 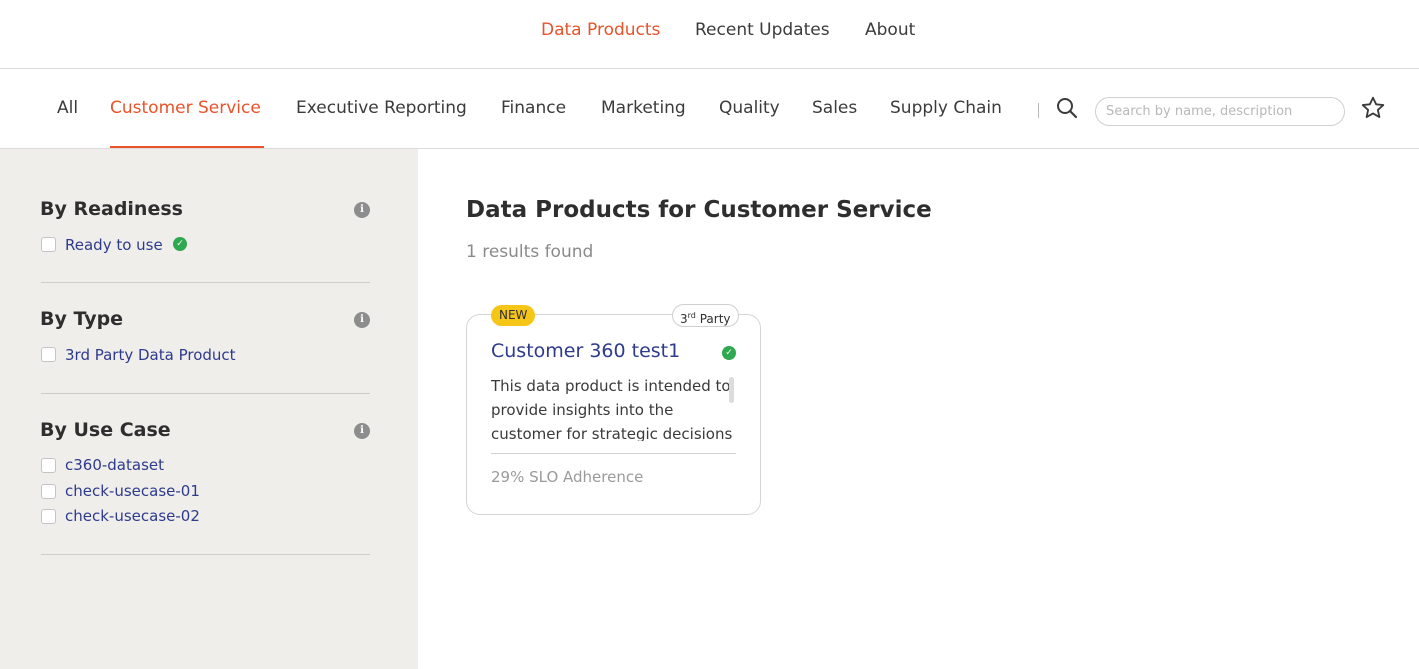 I want to click on top-navigation: Data Products Recent Updates About, so click(x=709, y=34).